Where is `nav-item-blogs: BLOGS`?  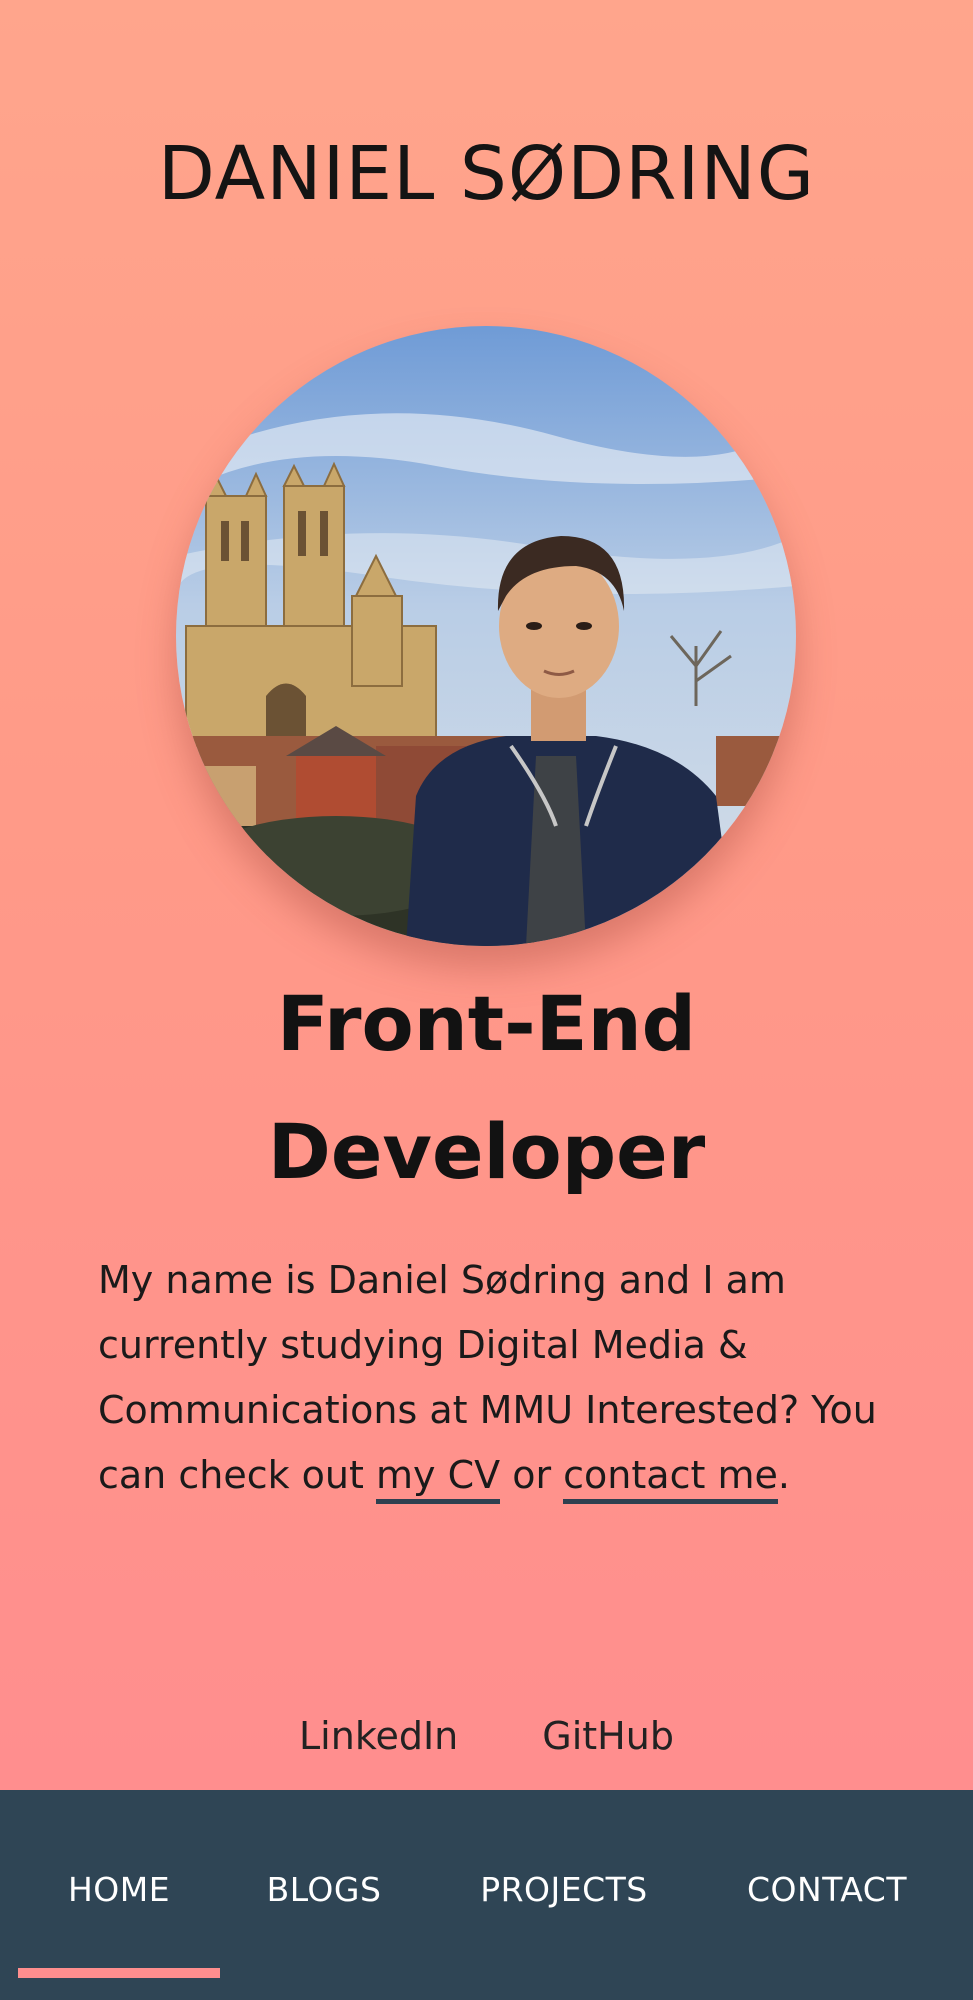
nav-item-blogs: BLOGS is located at coordinates (324, 1895).